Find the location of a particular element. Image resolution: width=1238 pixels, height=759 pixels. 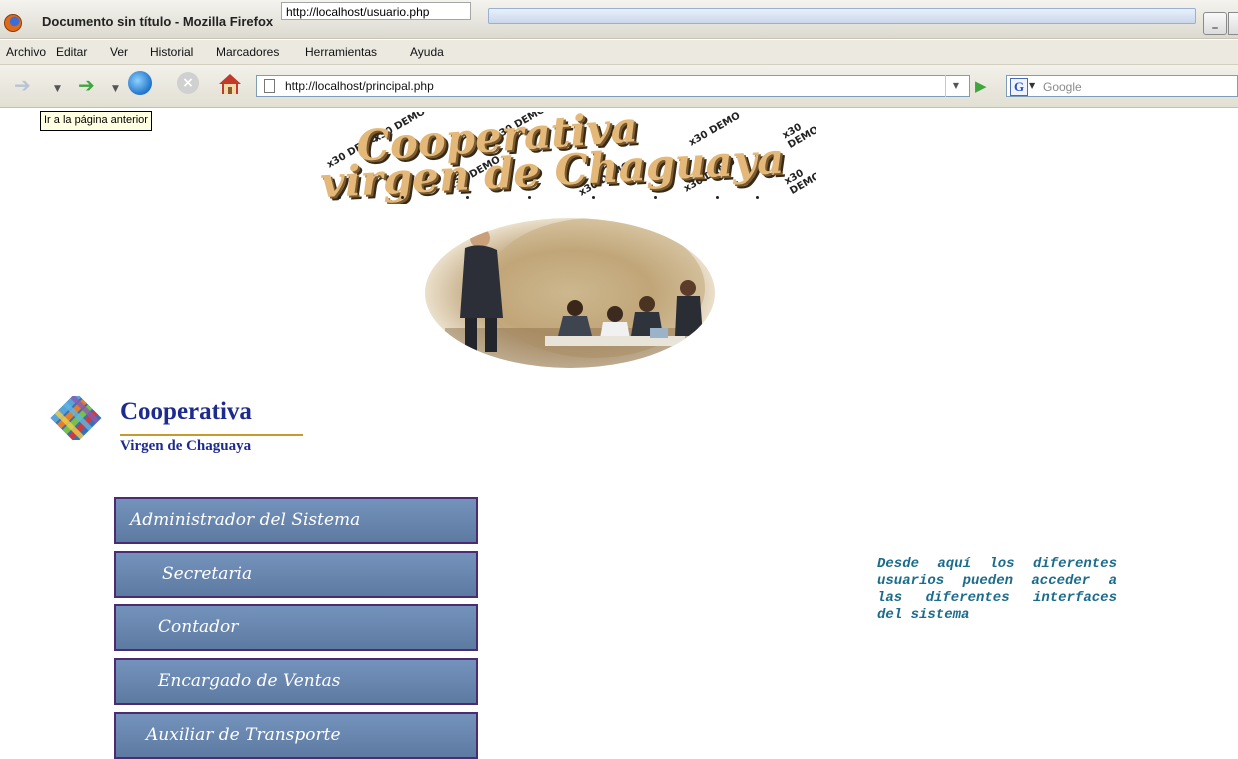

menu-ver: Ver is located at coordinates (119, 52).